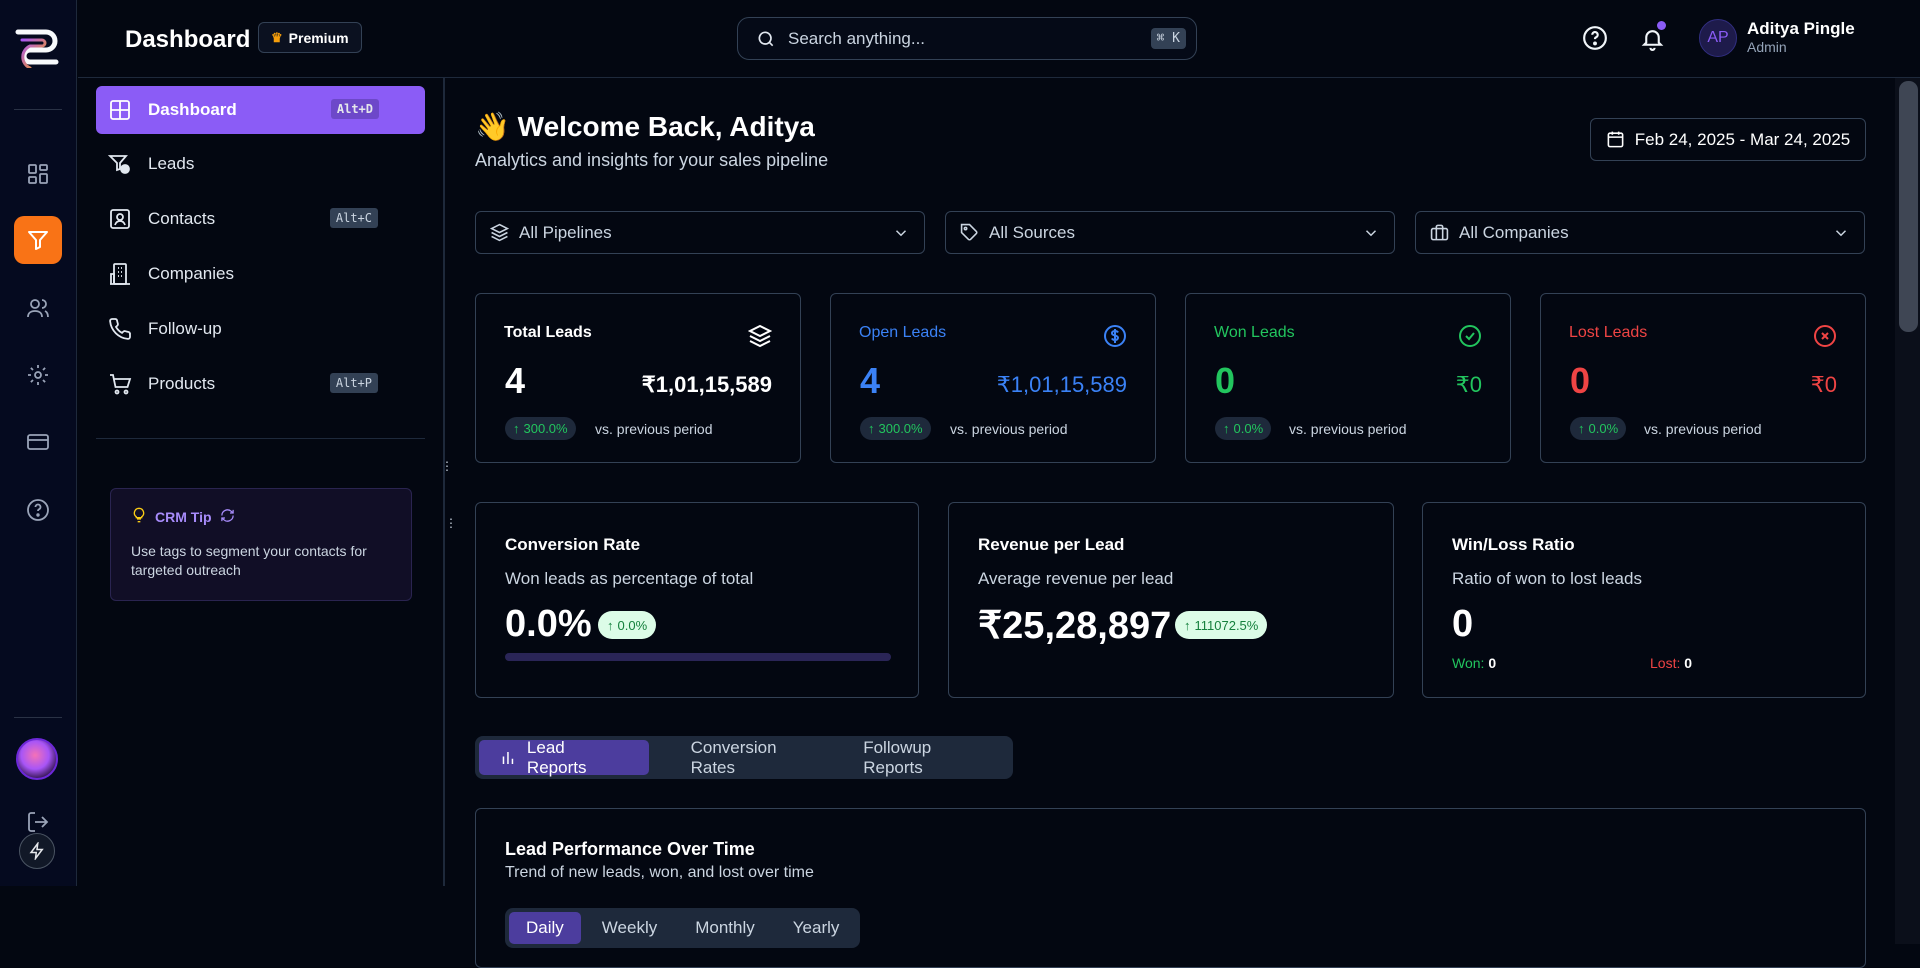 The height and width of the screenshot is (968, 1920). Describe the element at coordinates (903, 332) in the screenshot. I see `stat-label: Open Leads` at that location.